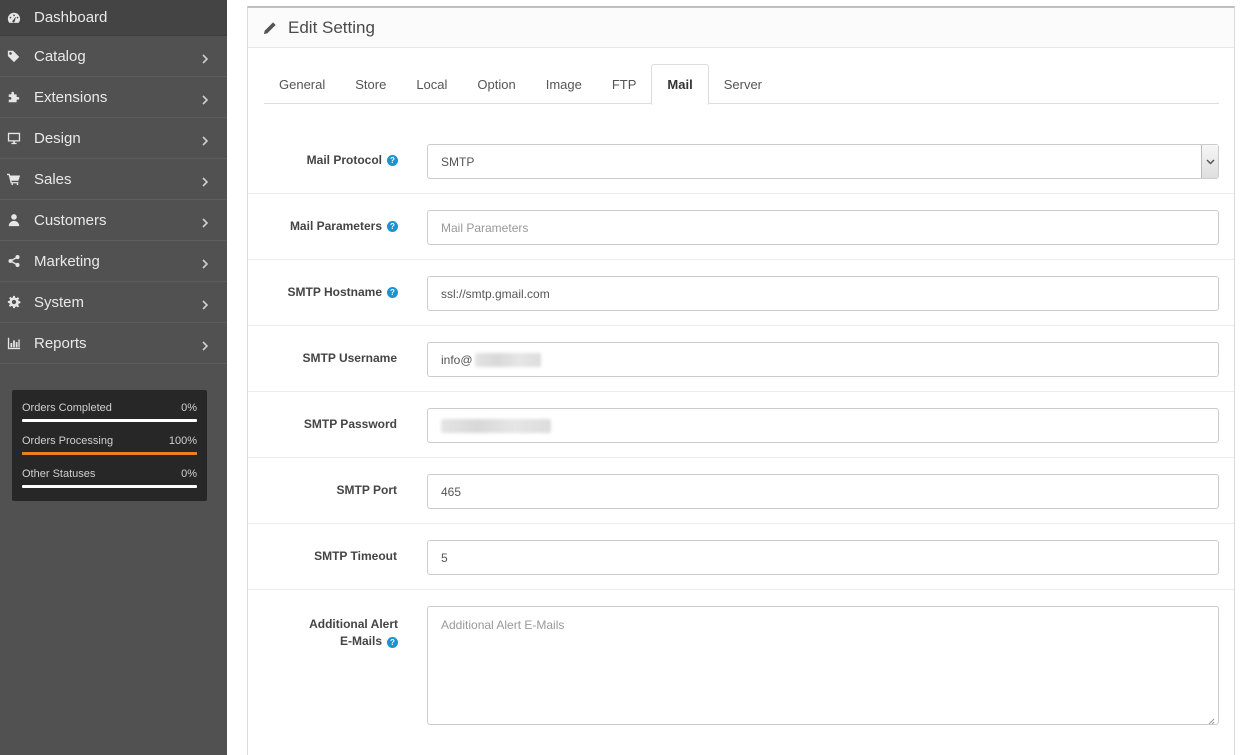 This screenshot has height=755, width=1248. I want to click on stat-label: Orders Completed, so click(67, 408).